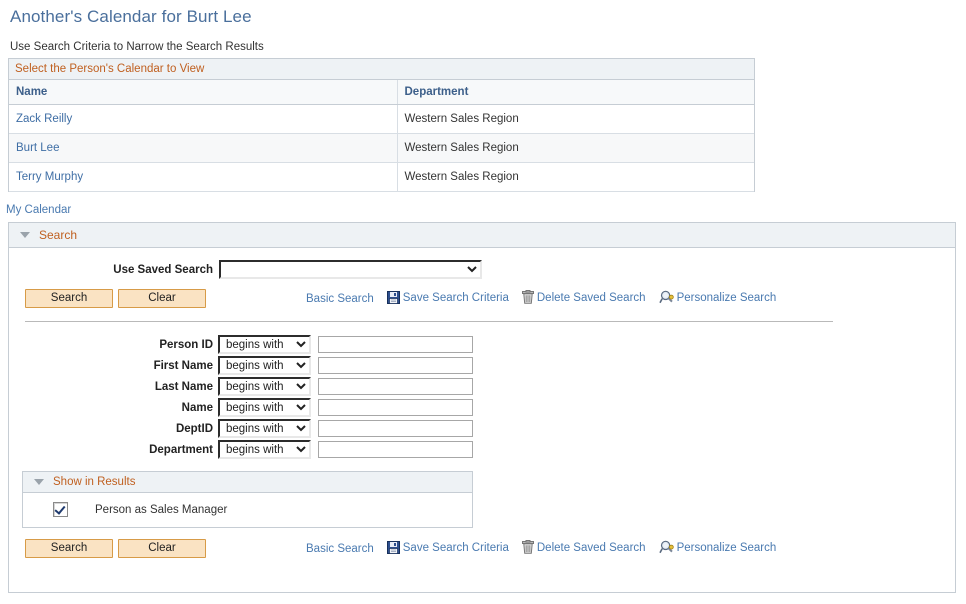  Describe the element at coordinates (482, 365) in the screenshot. I see `criteria-row-first-name: First Name begins with` at that location.